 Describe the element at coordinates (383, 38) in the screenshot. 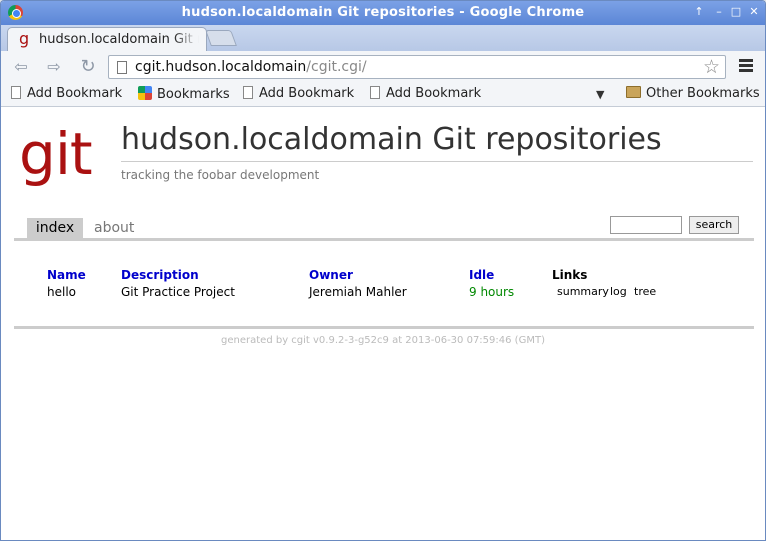

I see `tab-strip: g hudson.localdomain Git repositories` at that location.